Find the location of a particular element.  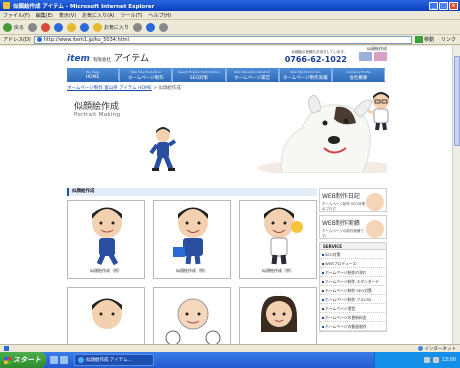

nav-web-production: Web Site Production ホームページ制作 is located at coordinates (147, 75).